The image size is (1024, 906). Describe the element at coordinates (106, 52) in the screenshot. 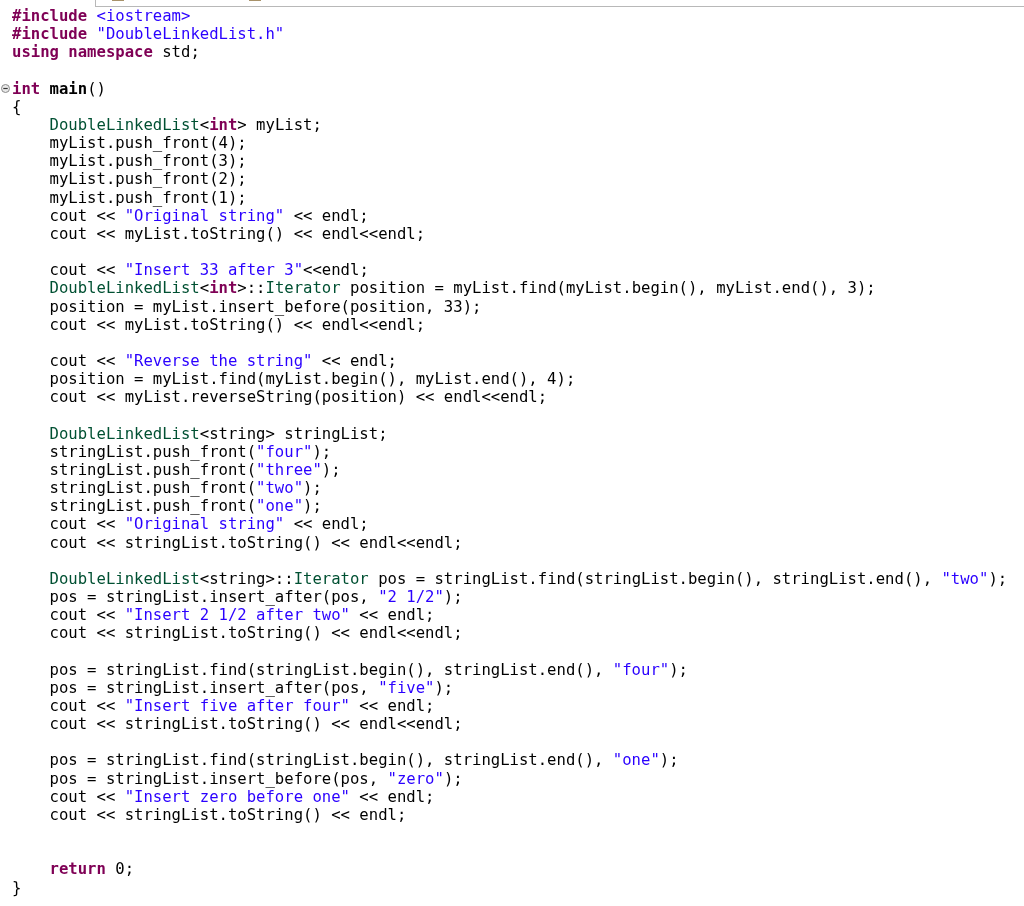

I see `code-line: using namespace std;` at that location.